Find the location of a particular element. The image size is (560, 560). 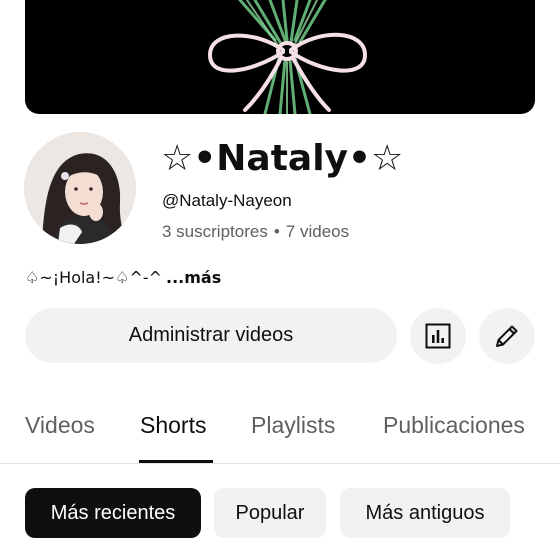

channel-description: ♤~¡Hola!~♤^-^ ...más is located at coordinates (123, 277).